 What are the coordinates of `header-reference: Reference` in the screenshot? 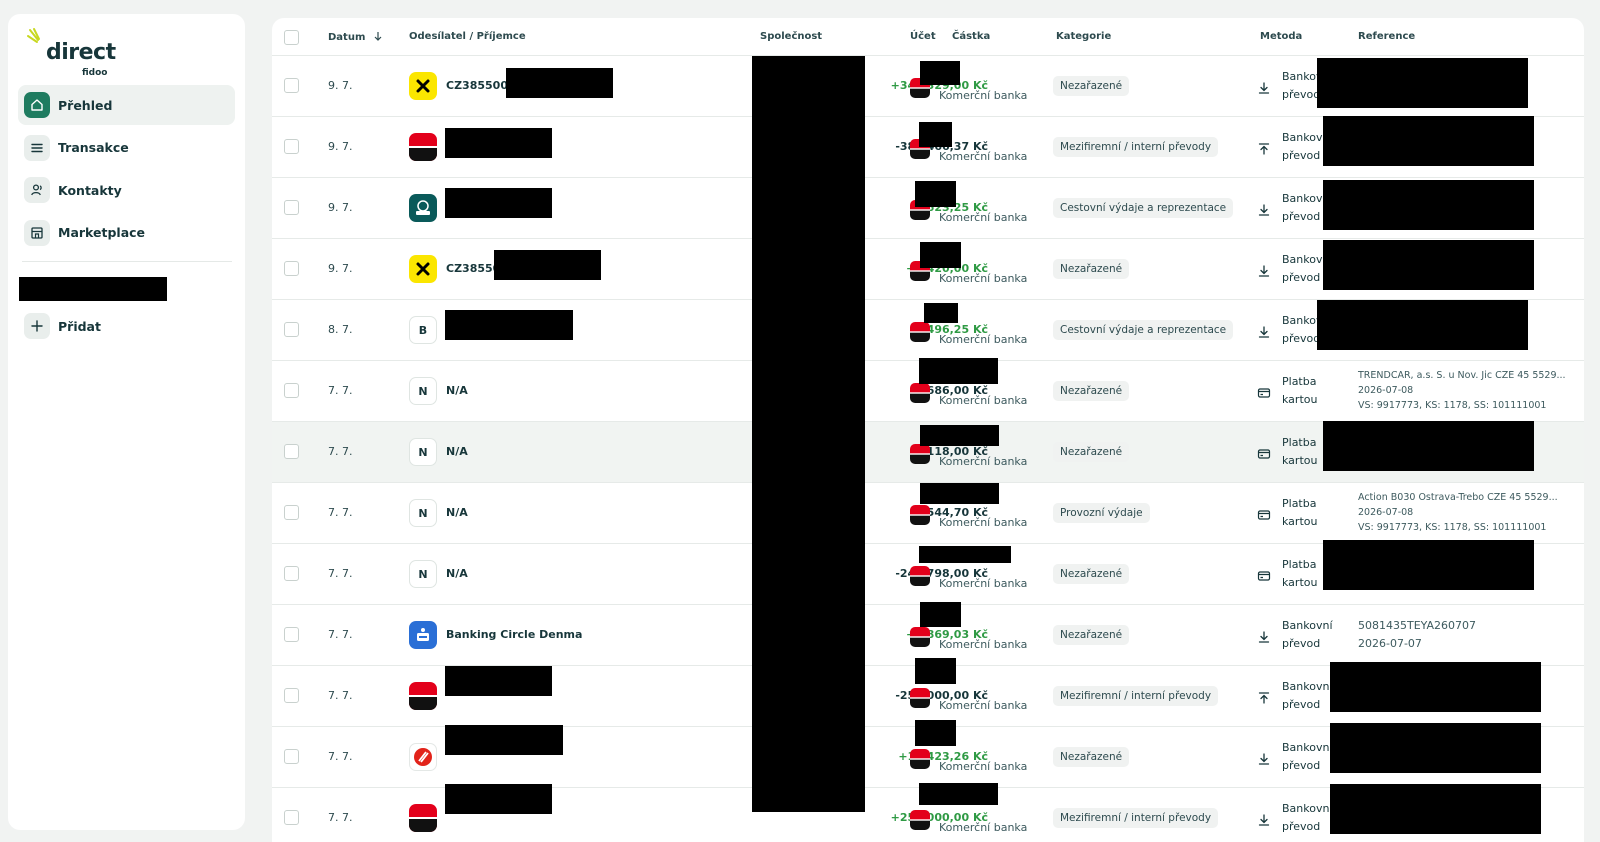 It's located at (1386, 36).